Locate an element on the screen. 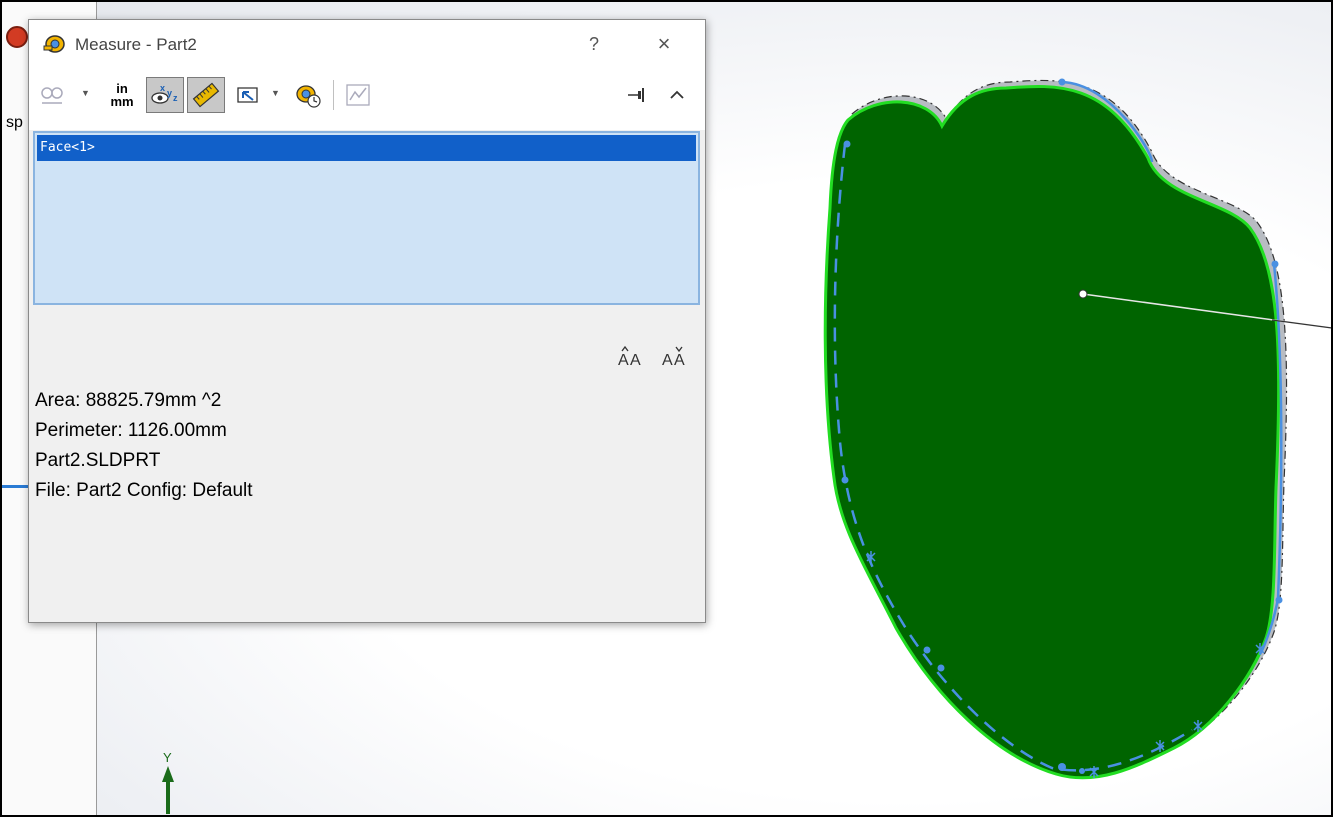 The height and width of the screenshot is (817, 1333). arc-circle-button is located at coordinates (52, 95).